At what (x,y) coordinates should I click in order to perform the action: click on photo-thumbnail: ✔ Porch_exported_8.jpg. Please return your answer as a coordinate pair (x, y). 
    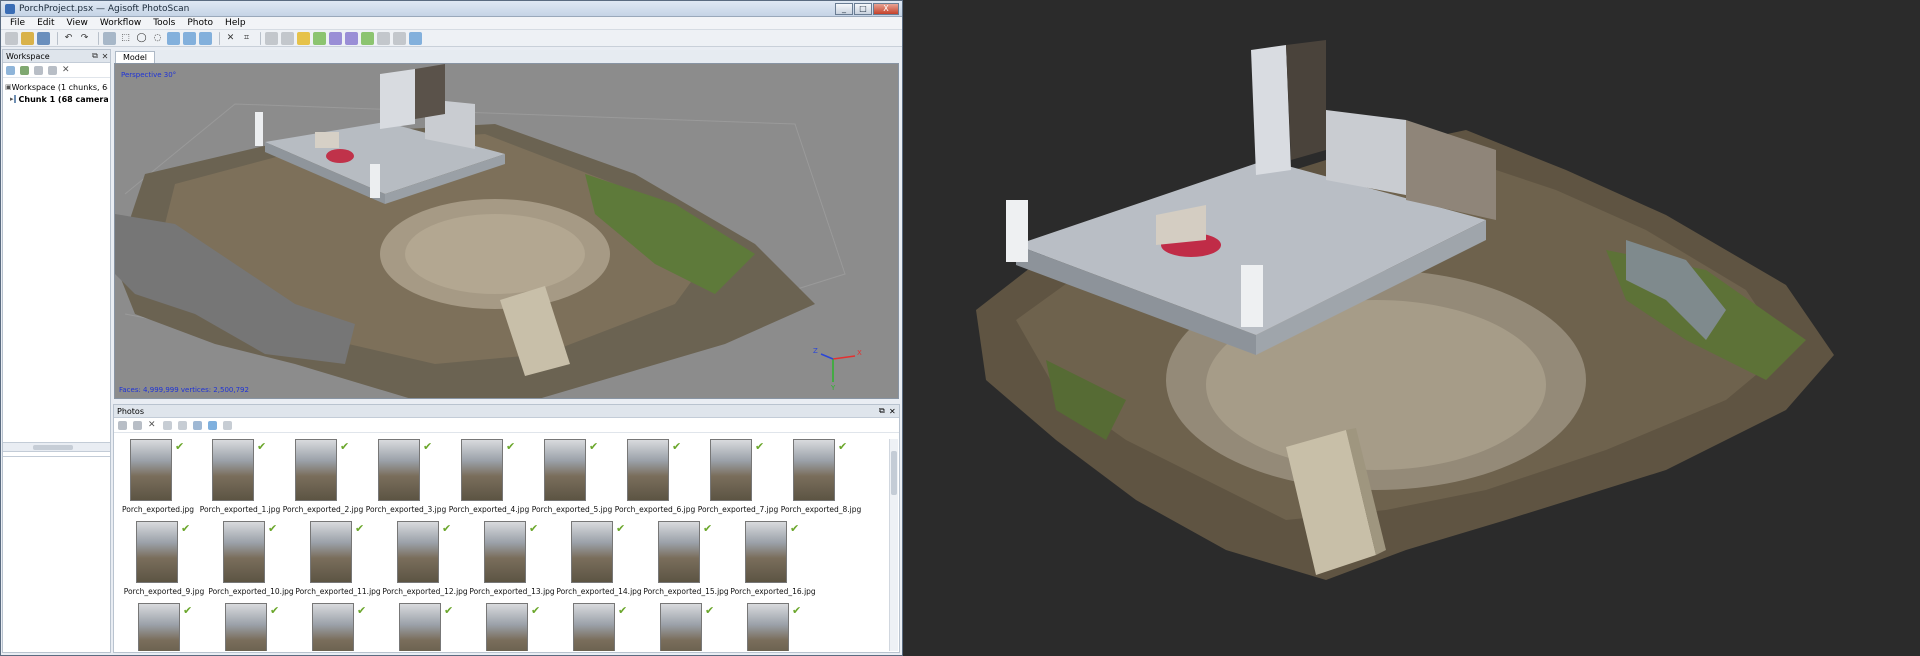
    Looking at the image, I should click on (821, 478).